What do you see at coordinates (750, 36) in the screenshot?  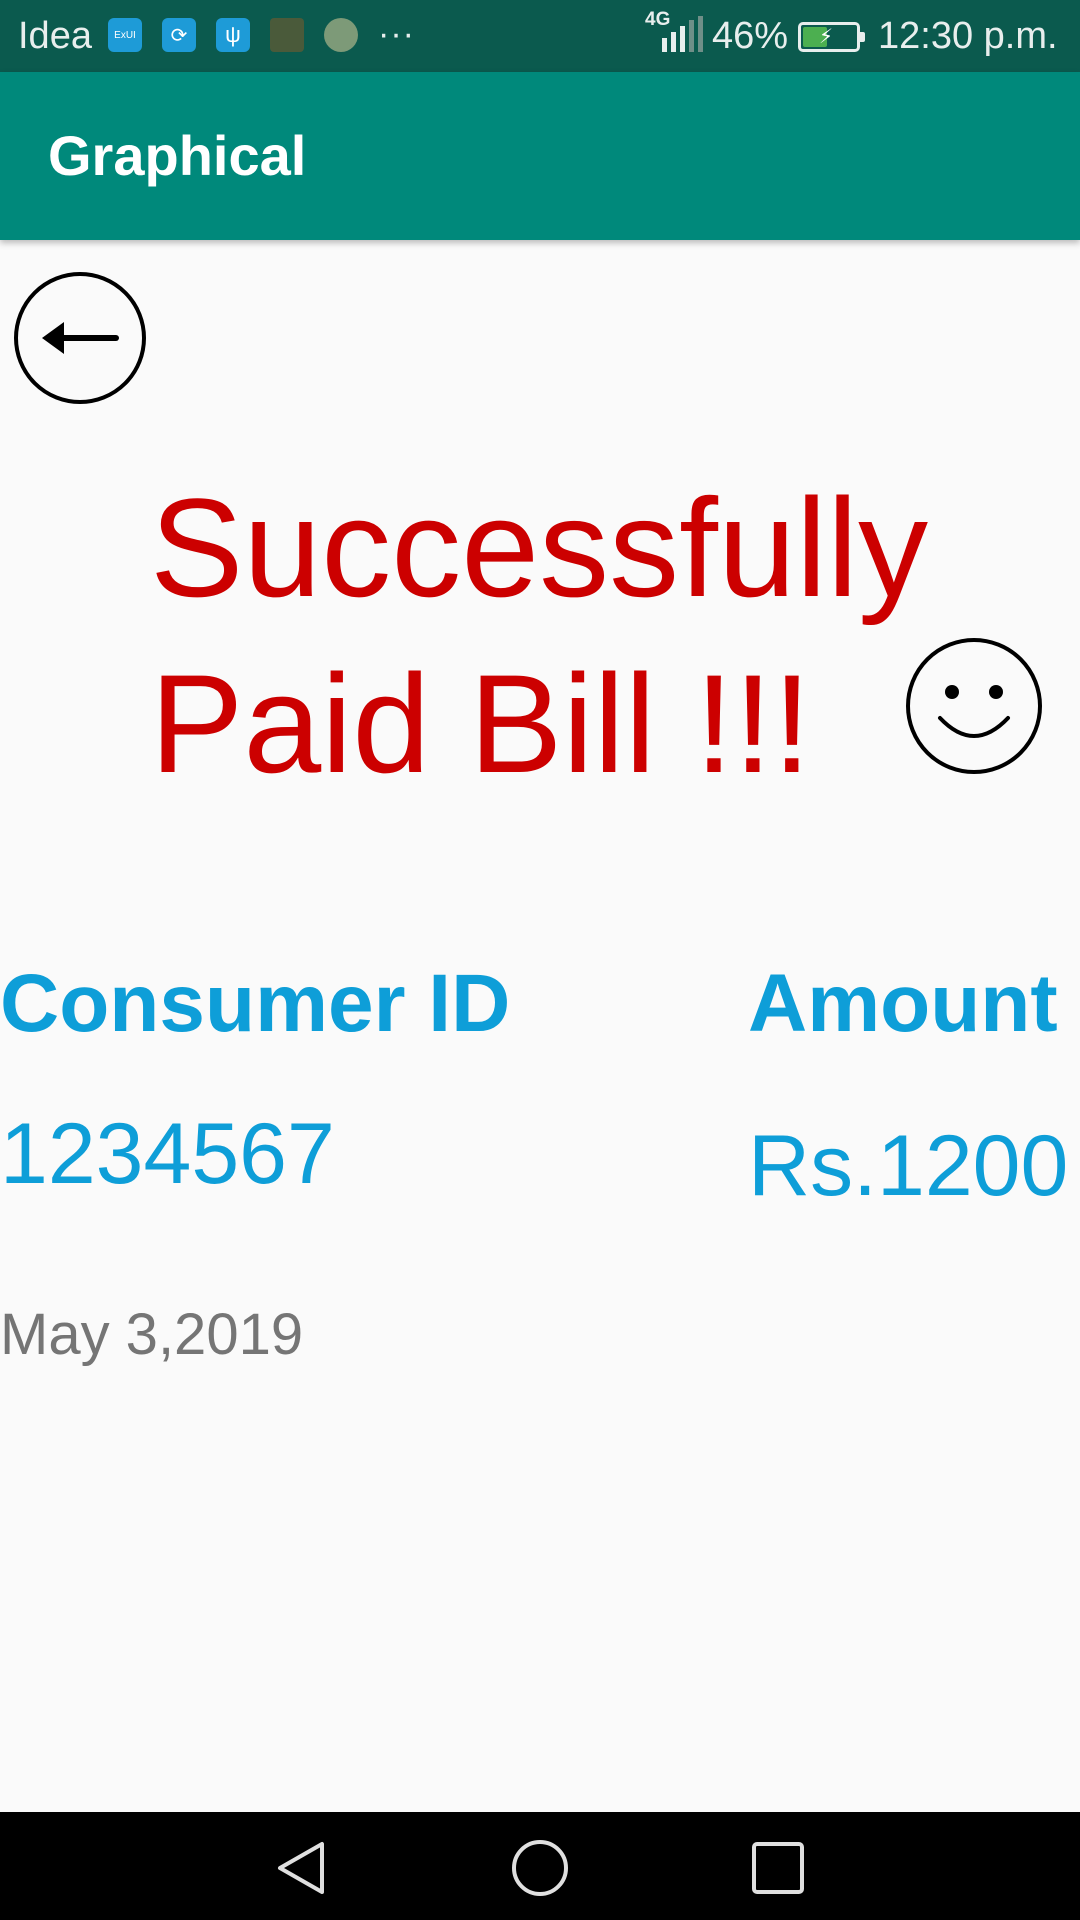 I see `battery-percent: 46%` at bounding box center [750, 36].